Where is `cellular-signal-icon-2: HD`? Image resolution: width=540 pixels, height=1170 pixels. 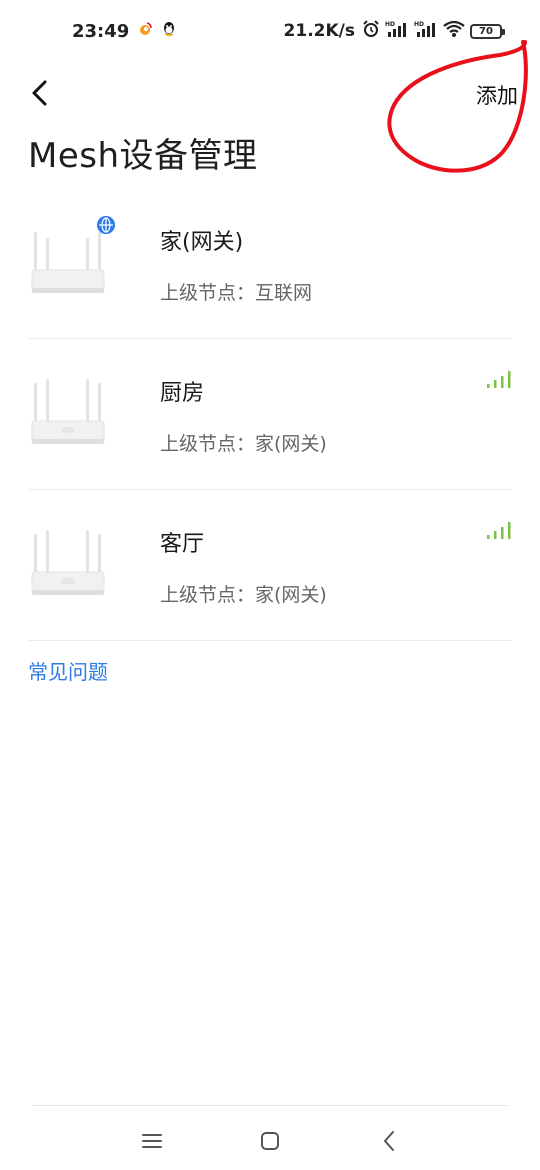
cellular-signal-icon-2: HD is located at coordinates (426, 31).